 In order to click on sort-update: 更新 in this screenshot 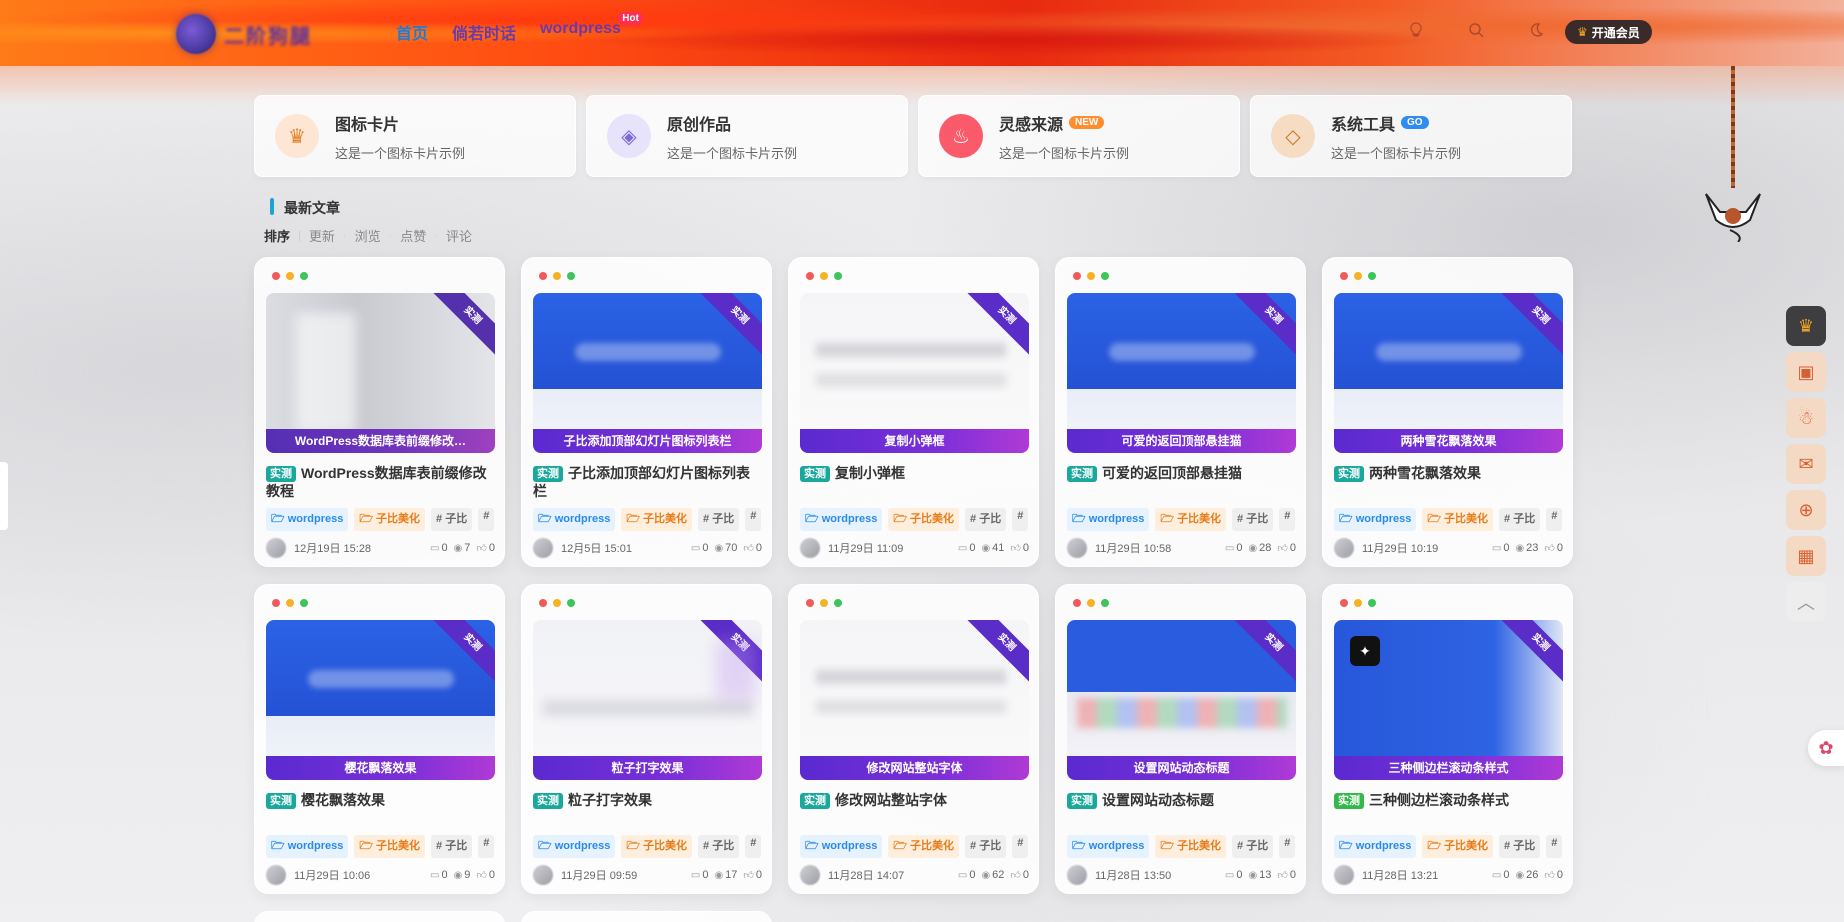, I will do `click(322, 235)`.